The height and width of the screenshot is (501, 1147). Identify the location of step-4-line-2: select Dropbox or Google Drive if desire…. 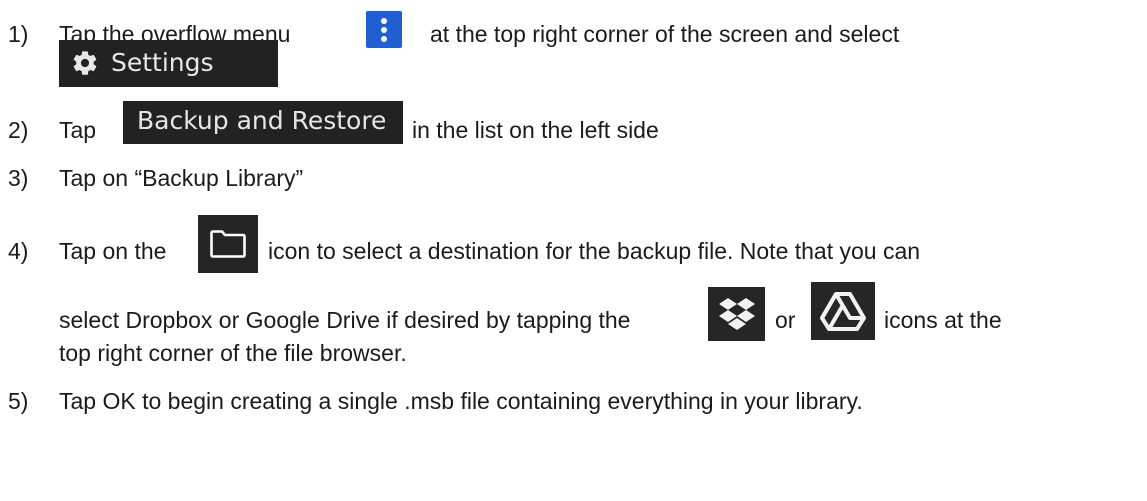
(573, 320).